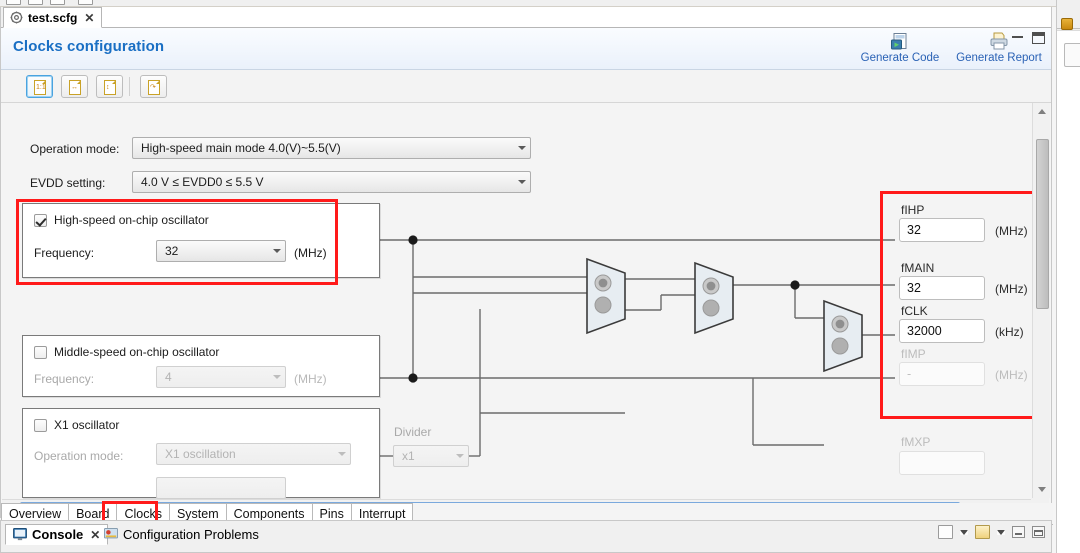 Image resolution: width=1080 pixels, height=553 pixels. I want to click on editor-tab-test-scfg: test.scfg ✕, so click(53, 17).